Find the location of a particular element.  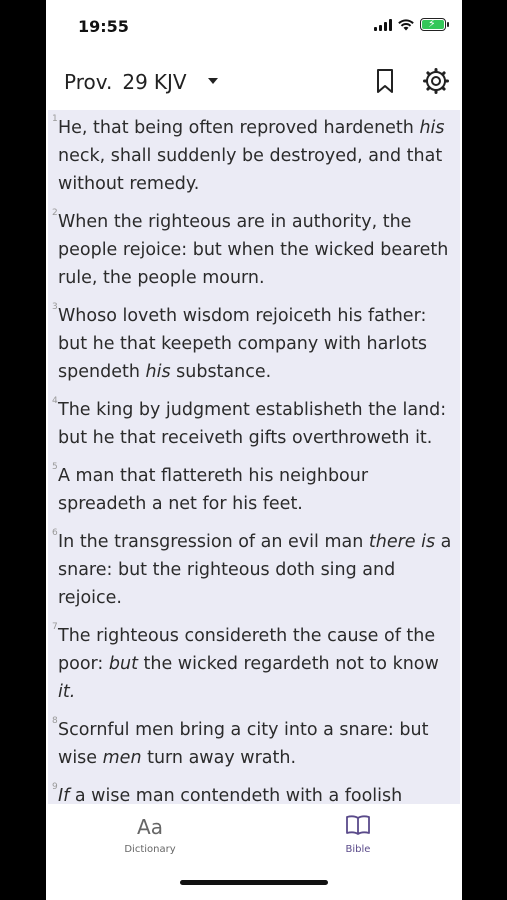

verse-number: 6 is located at coordinates (55, 533).